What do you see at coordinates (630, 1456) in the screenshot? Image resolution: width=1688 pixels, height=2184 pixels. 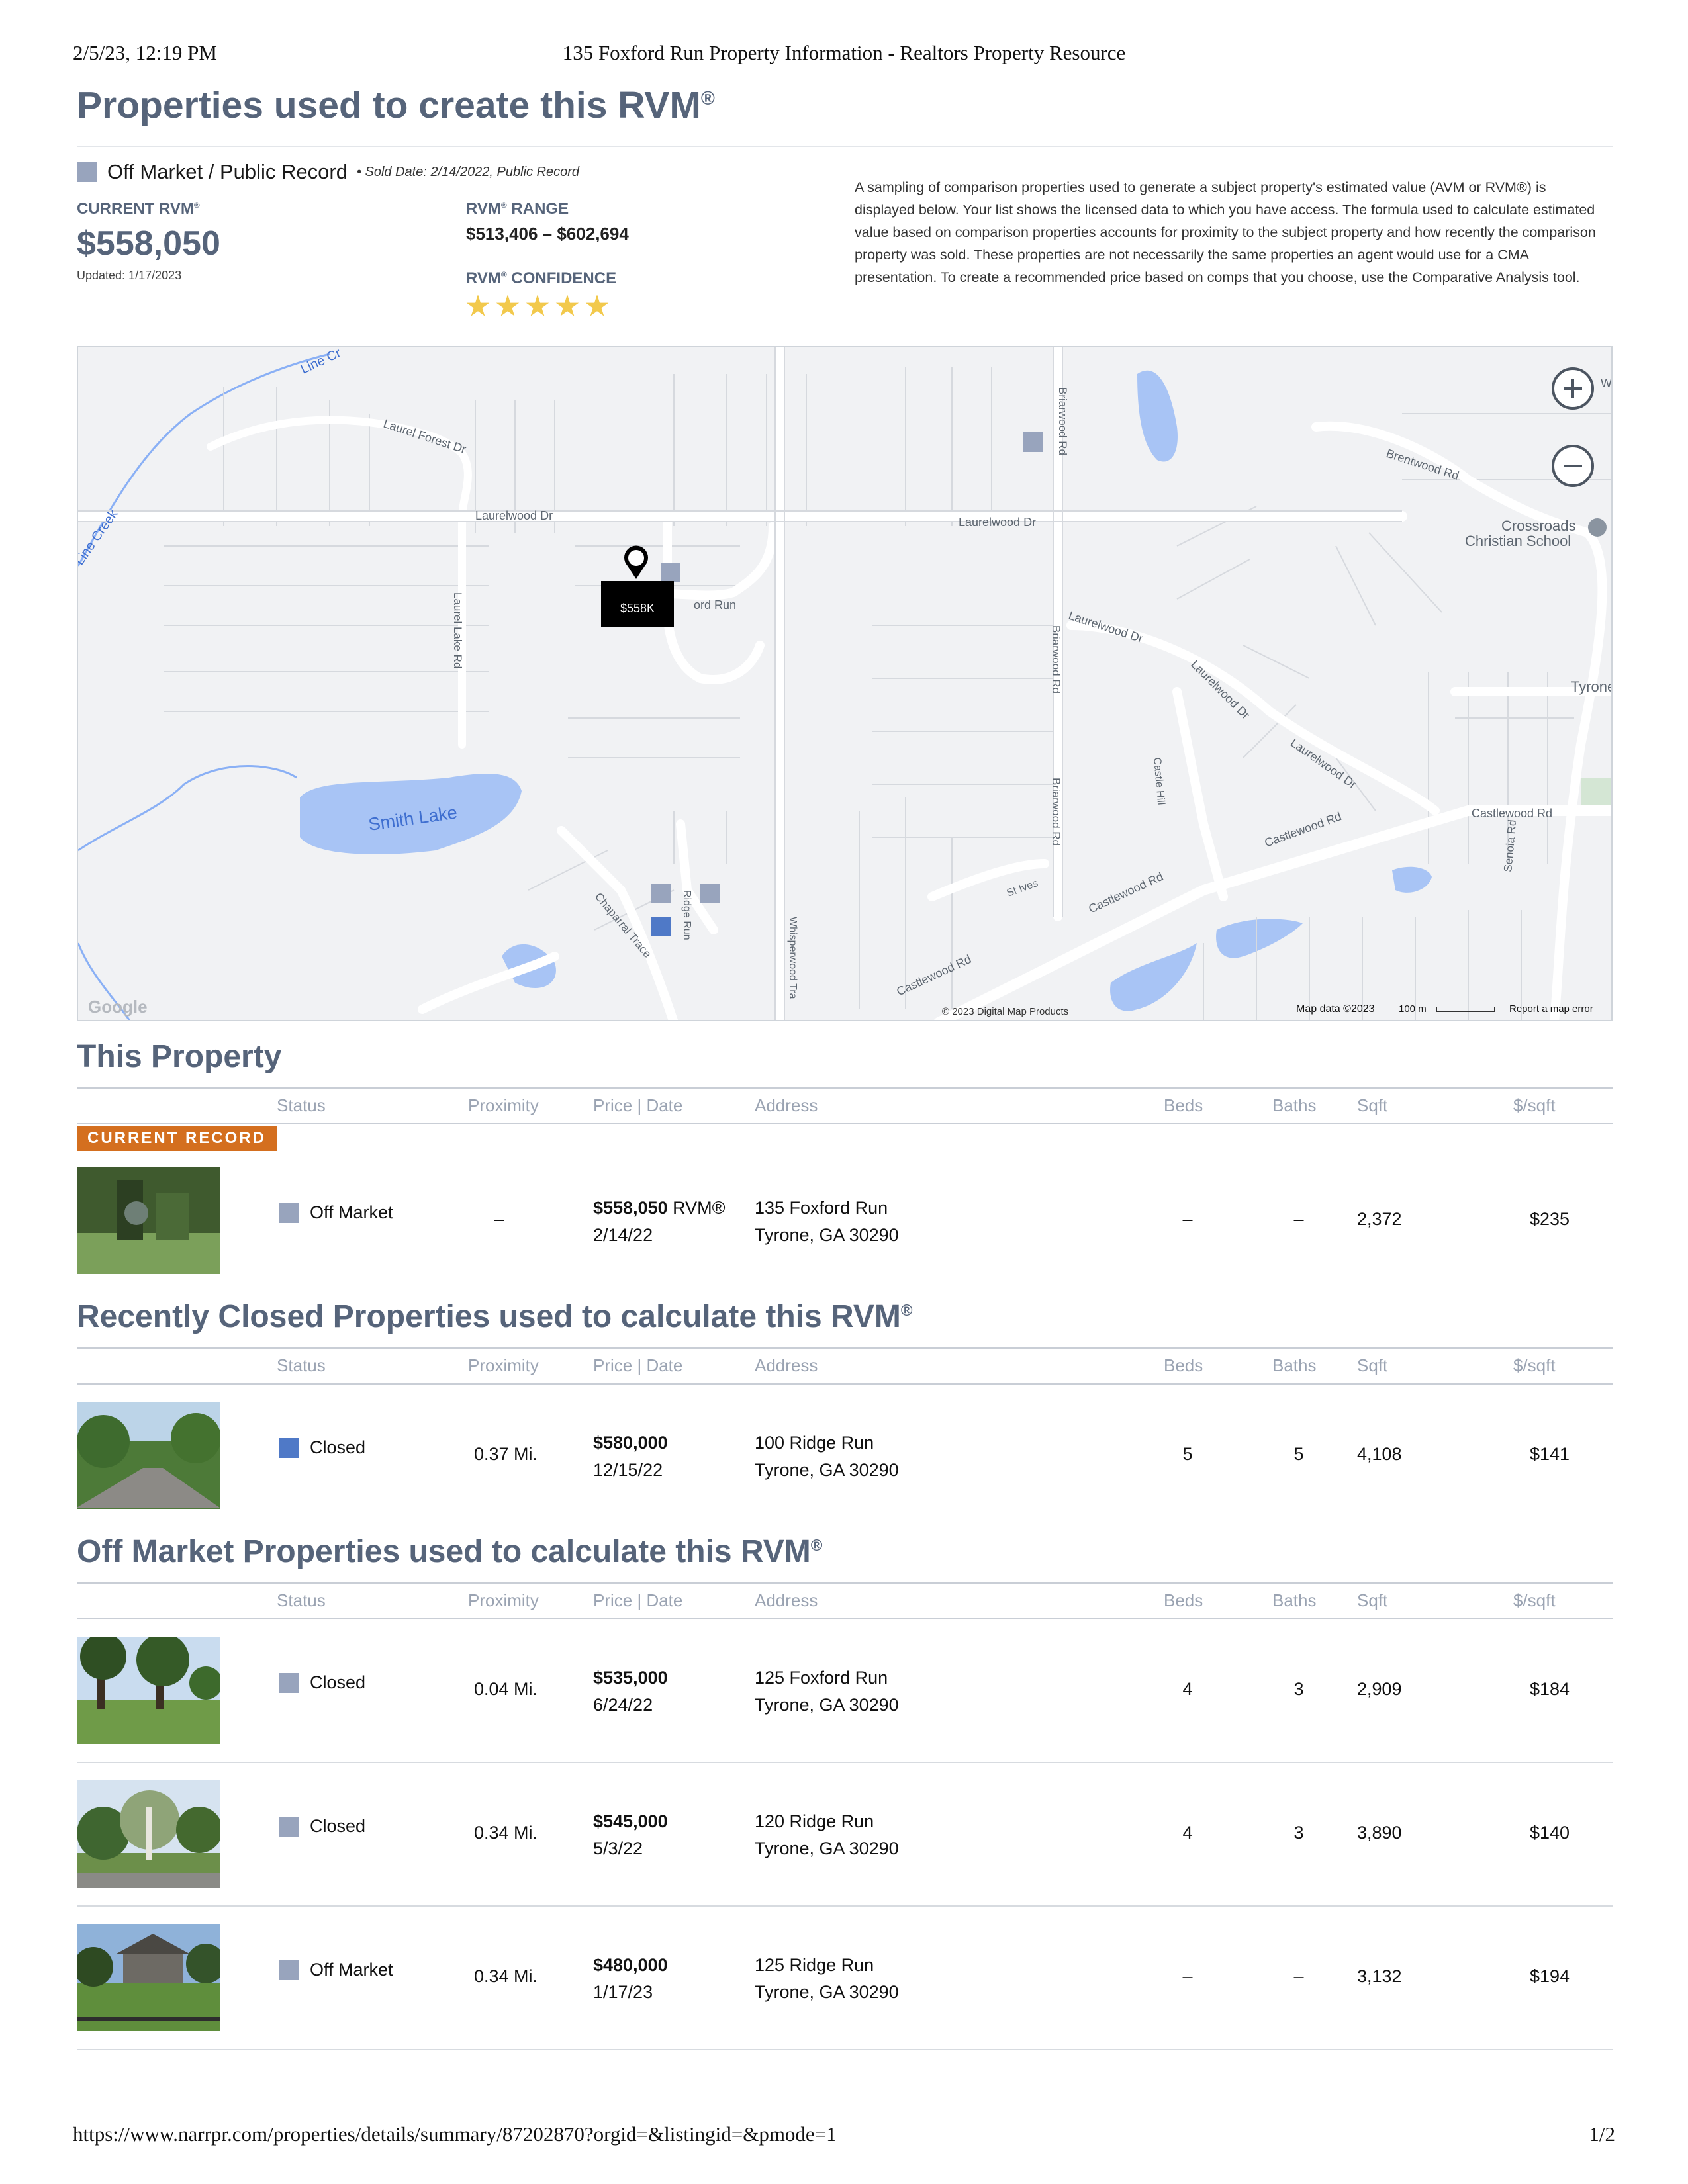 I see `price-date-cell: $580,000 12/15/22` at bounding box center [630, 1456].